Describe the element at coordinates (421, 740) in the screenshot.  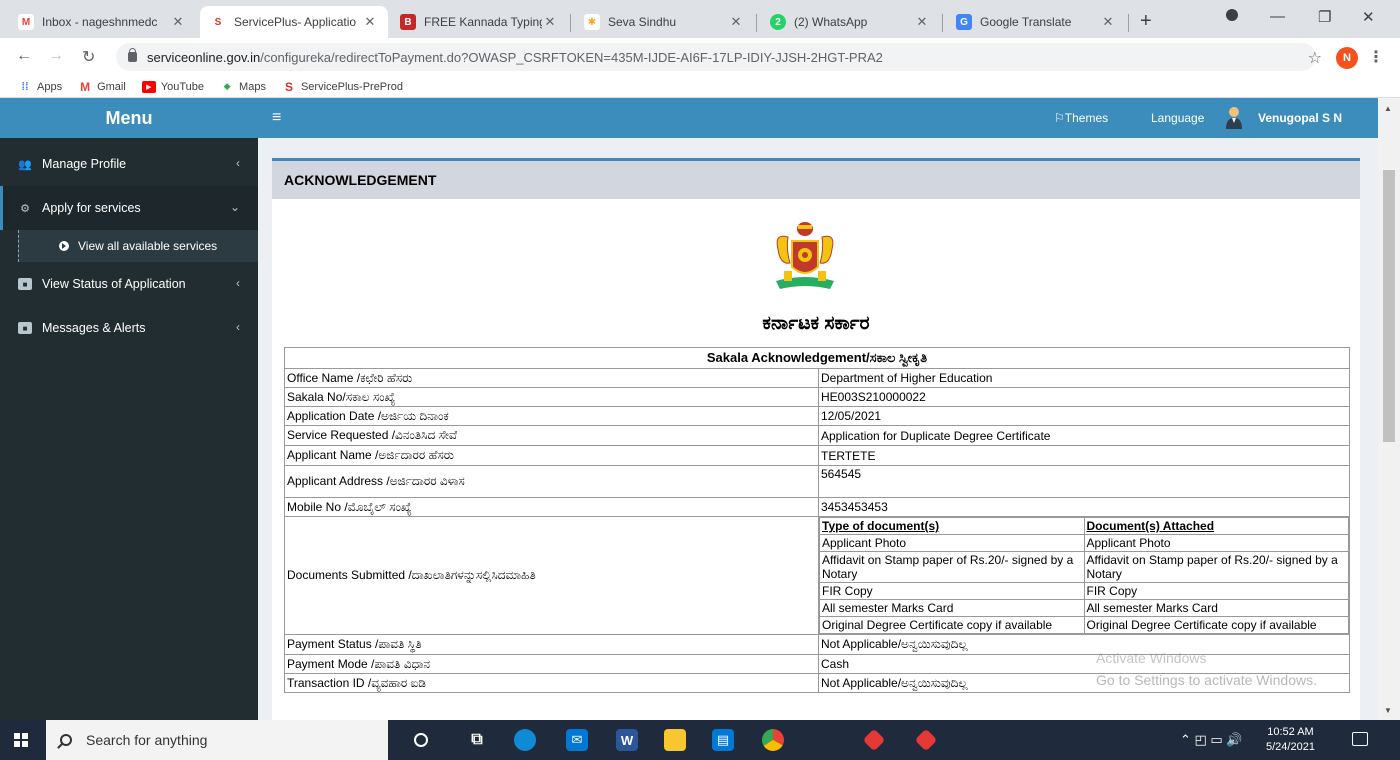
I see `cortana-icon` at that location.